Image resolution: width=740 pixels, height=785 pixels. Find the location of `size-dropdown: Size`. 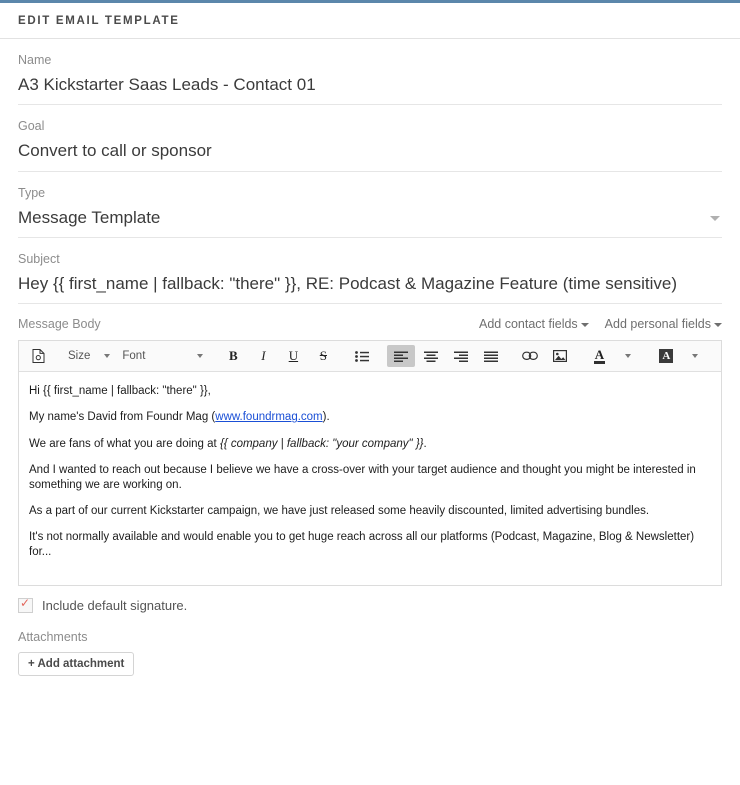

size-dropdown: Size is located at coordinates (89, 356).